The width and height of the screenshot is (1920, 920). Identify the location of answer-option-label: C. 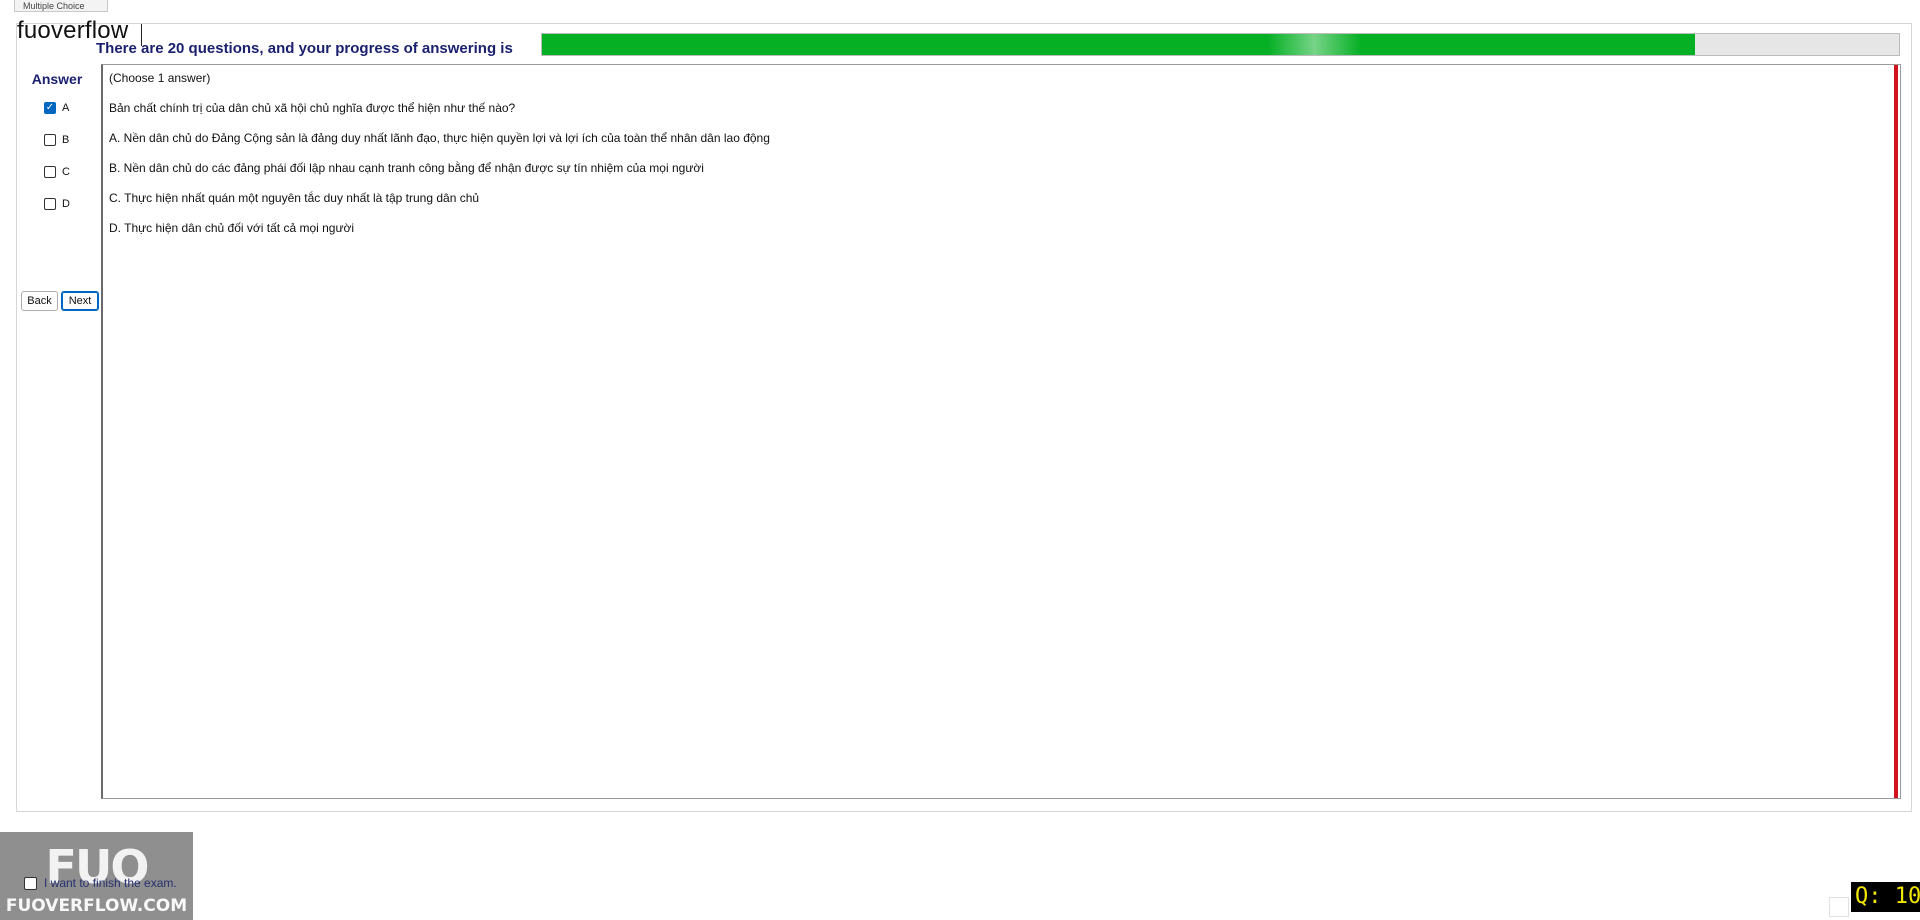
(66, 172).